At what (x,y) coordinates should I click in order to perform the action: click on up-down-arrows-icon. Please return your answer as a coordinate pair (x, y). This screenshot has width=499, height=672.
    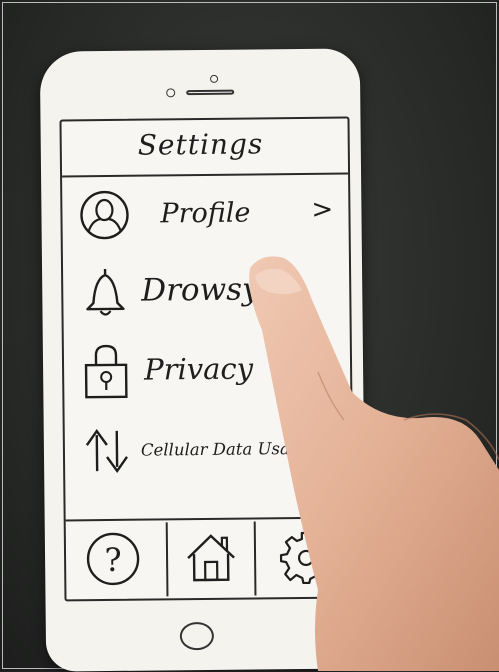
    Looking at the image, I should click on (106, 451).